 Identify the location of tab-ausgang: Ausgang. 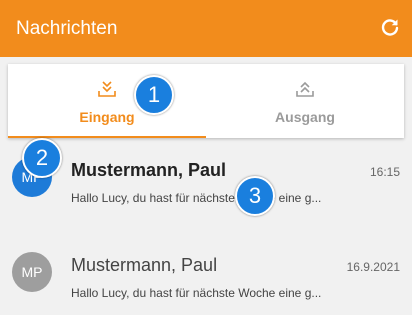
(305, 101).